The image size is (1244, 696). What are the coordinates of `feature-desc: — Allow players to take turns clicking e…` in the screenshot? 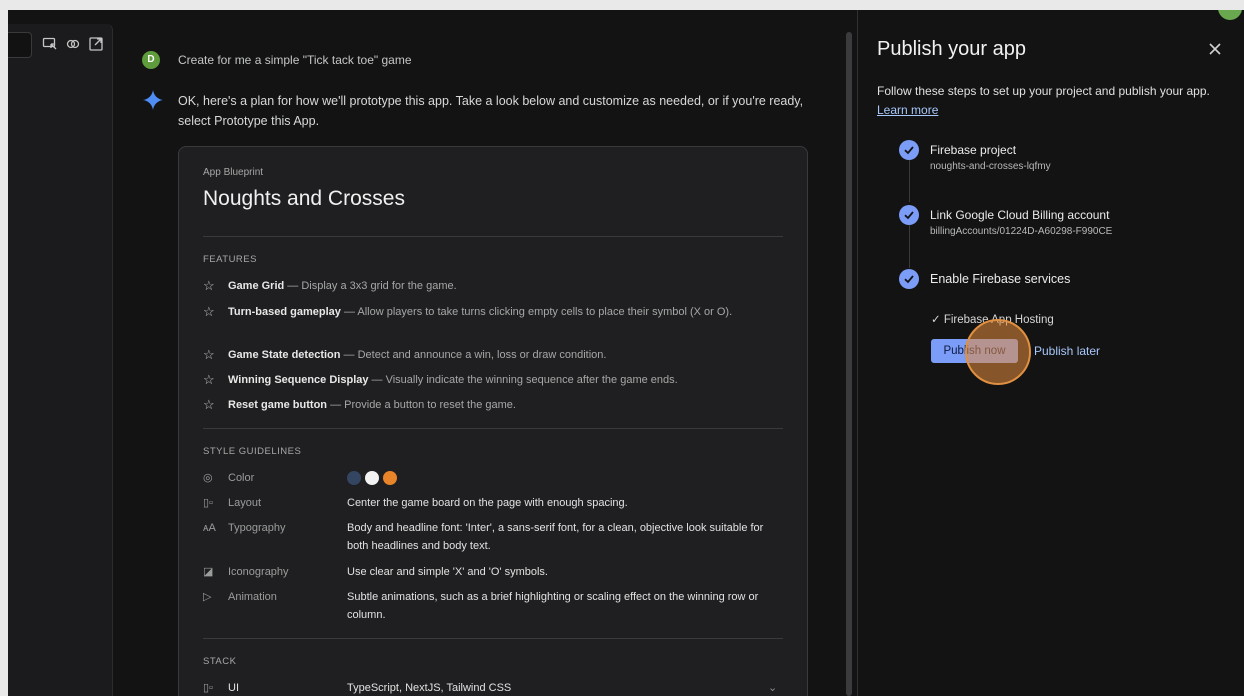 It's located at (536, 312).